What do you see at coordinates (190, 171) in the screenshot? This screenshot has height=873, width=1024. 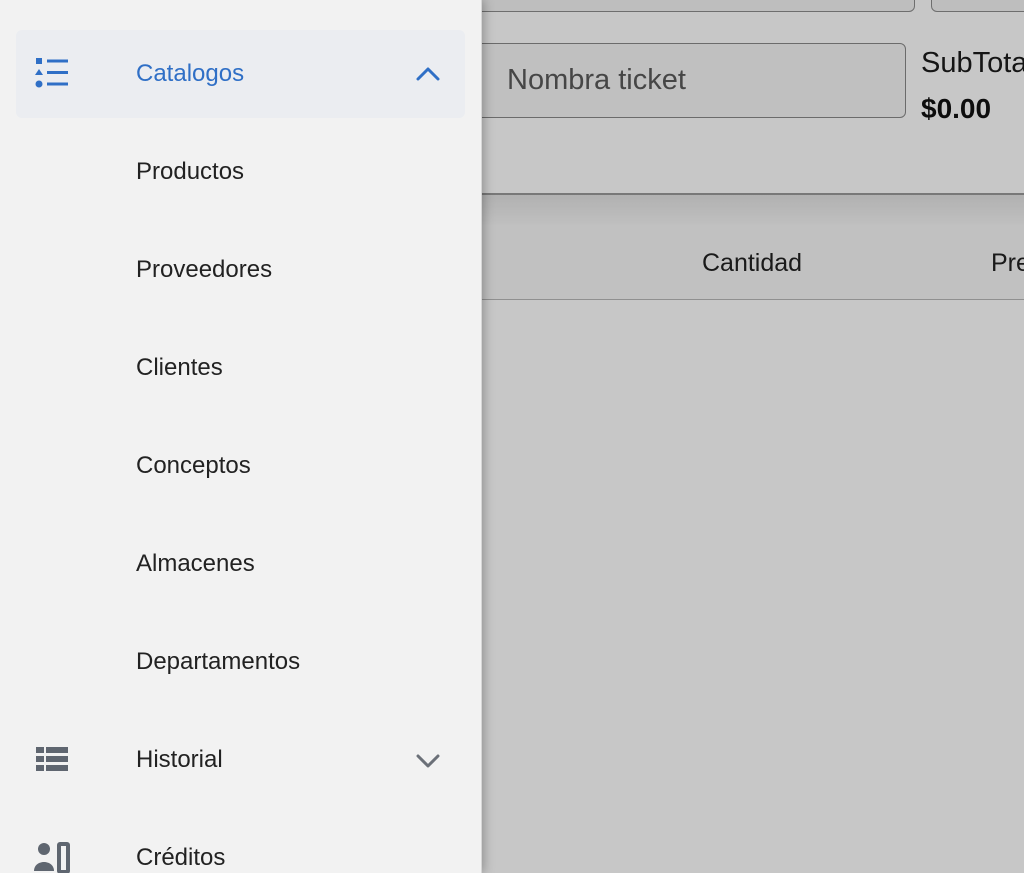 I see `nav-label-productos: Productos` at bounding box center [190, 171].